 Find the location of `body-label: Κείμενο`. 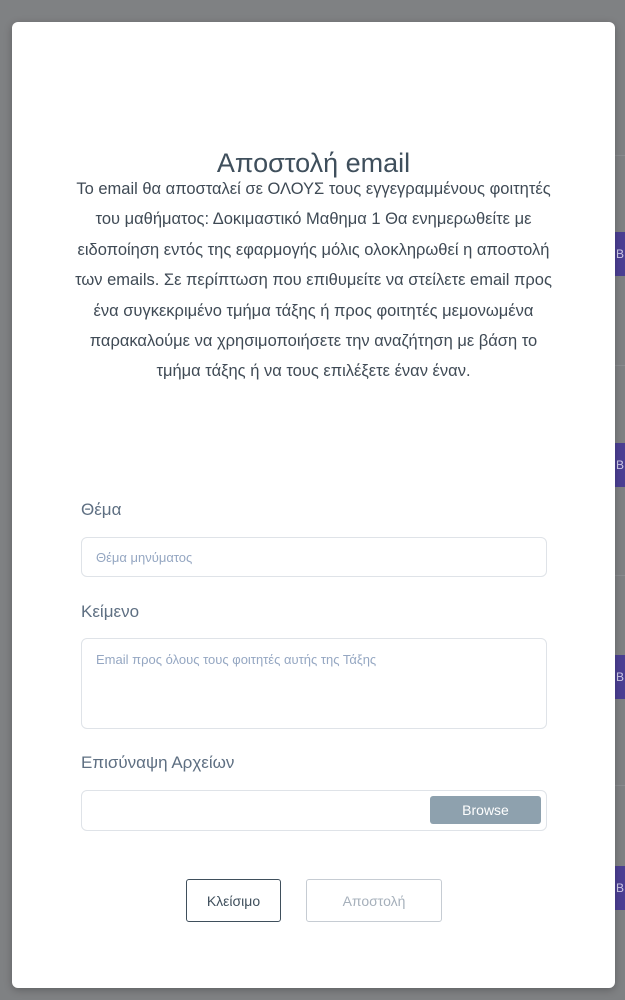

body-label: Κείμενο is located at coordinates (110, 611).